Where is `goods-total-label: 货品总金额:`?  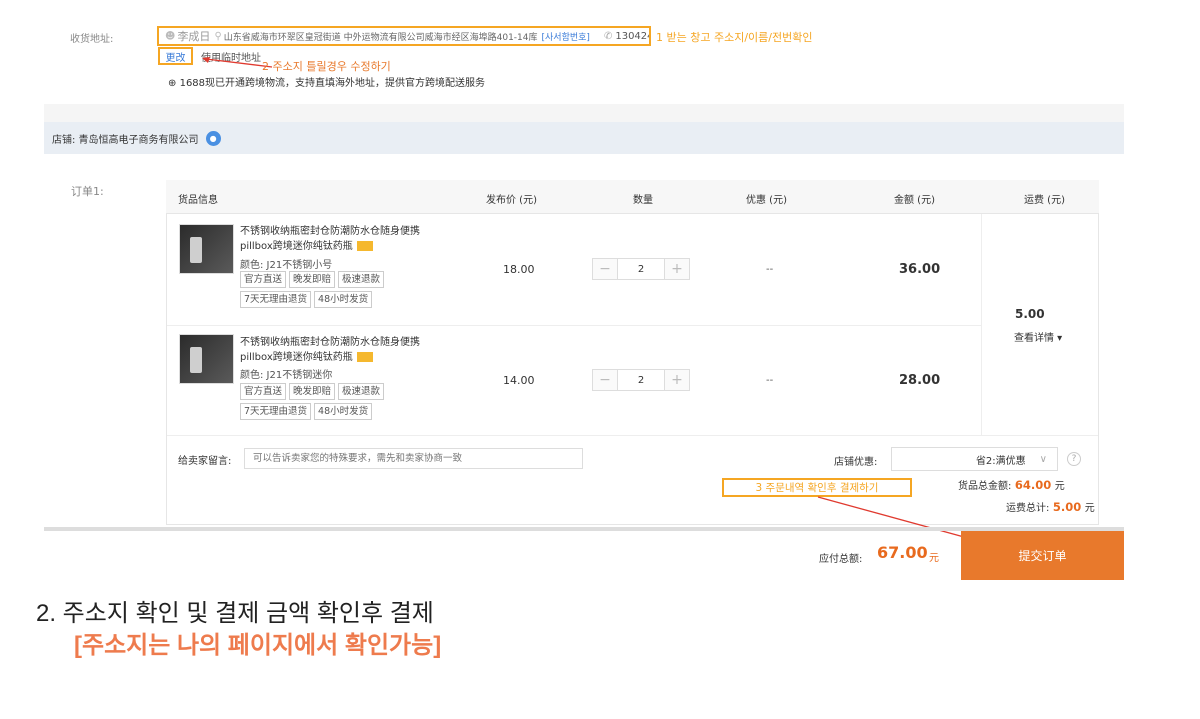 goods-total-label: 货品总金额: is located at coordinates (985, 486).